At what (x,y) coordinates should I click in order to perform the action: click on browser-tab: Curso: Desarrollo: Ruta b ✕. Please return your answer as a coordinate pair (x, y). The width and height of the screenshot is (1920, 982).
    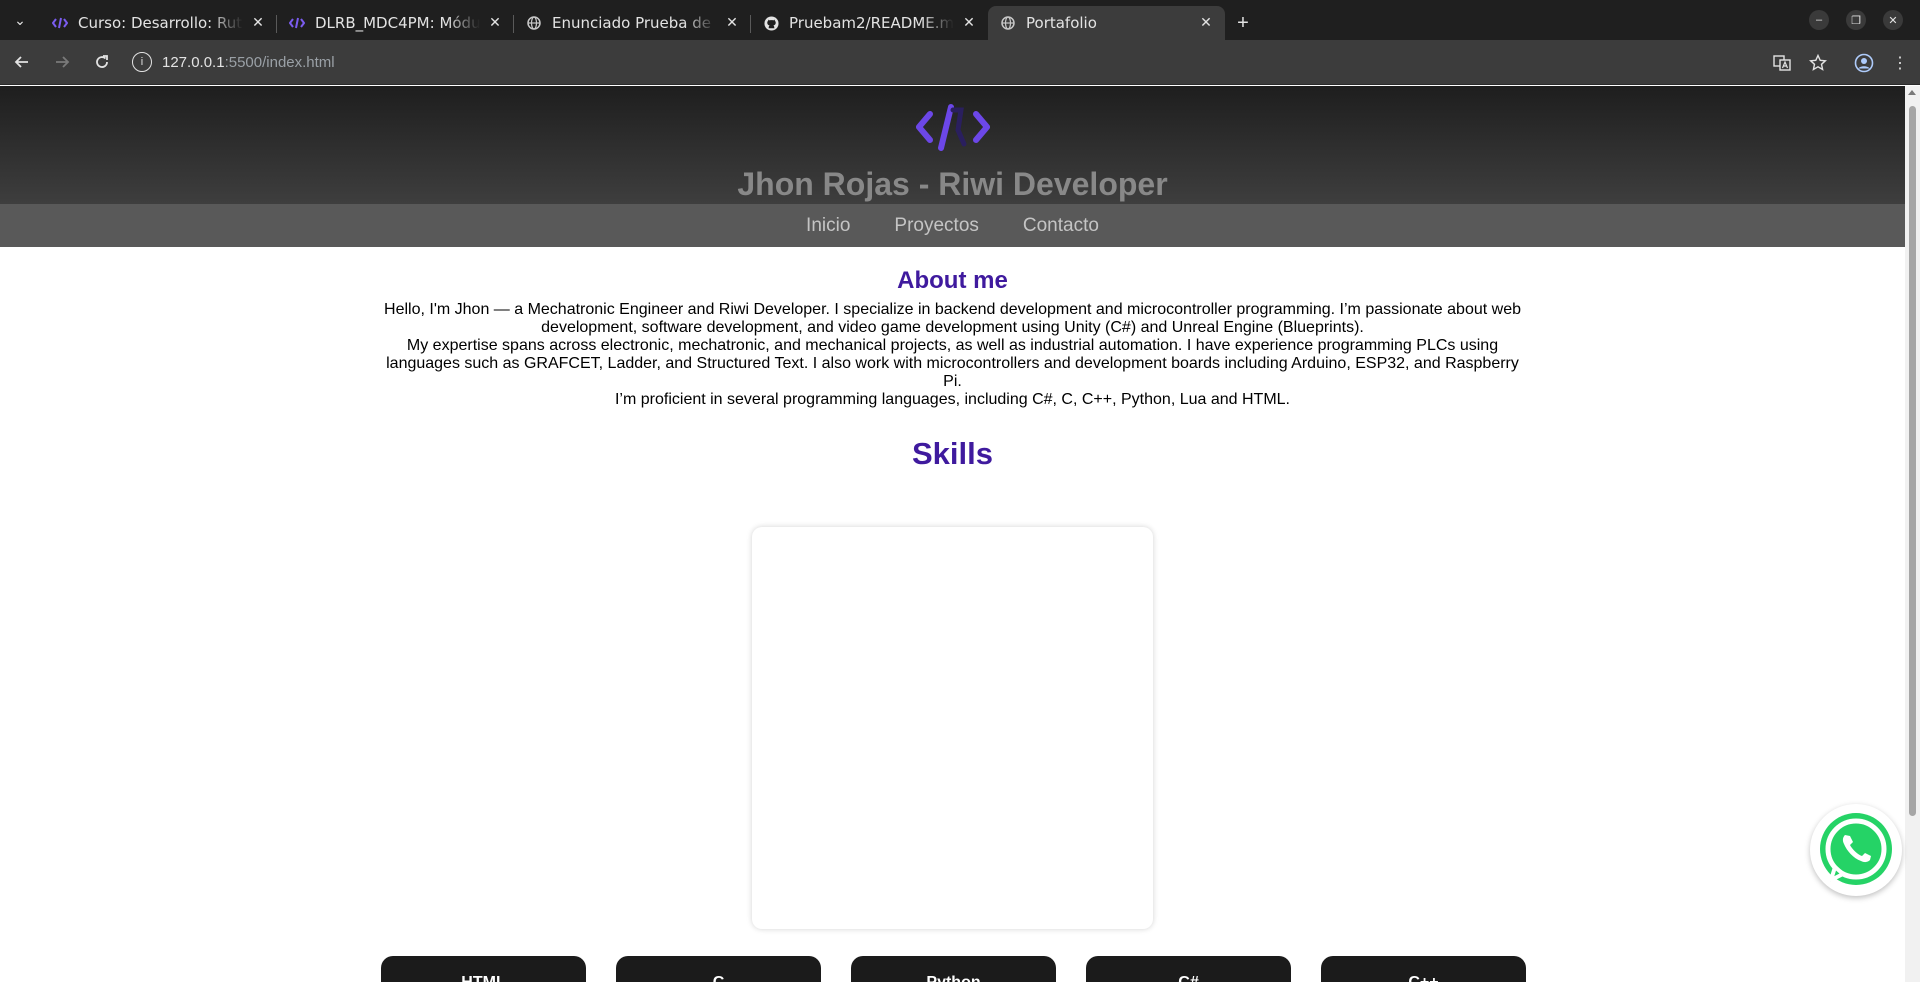
    Looking at the image, I should click on (158, 23).